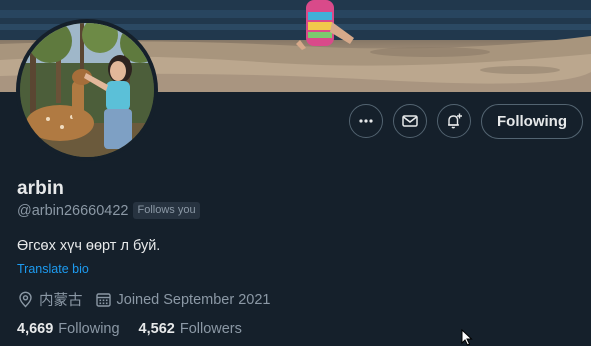 This screenshot has height=346, width=591. Describe the element at coordinates (35, 329) in the screenshot. I see `following-count: 4,669` at that location.